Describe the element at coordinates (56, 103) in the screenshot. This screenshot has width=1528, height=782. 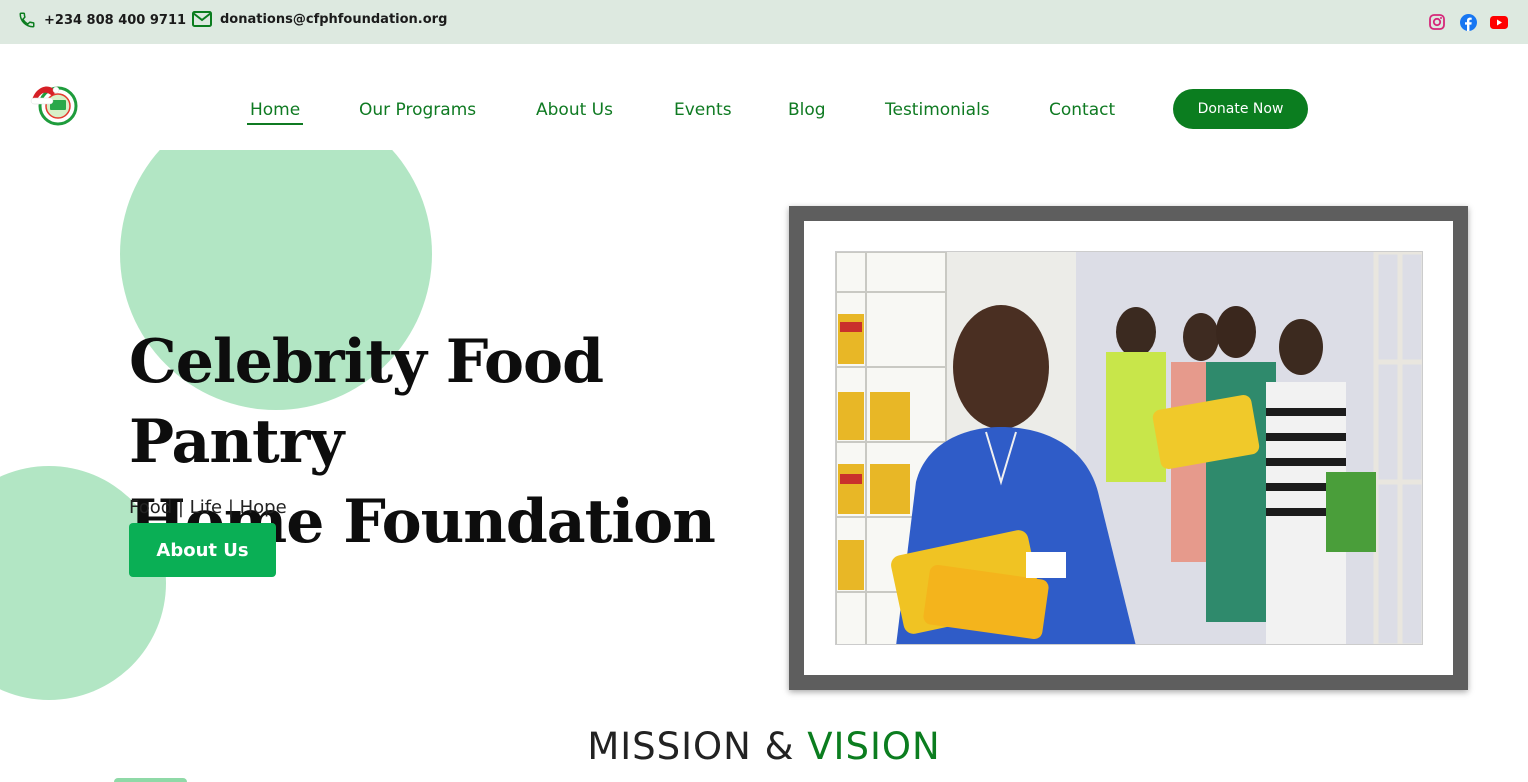
I see `logo` at that location.